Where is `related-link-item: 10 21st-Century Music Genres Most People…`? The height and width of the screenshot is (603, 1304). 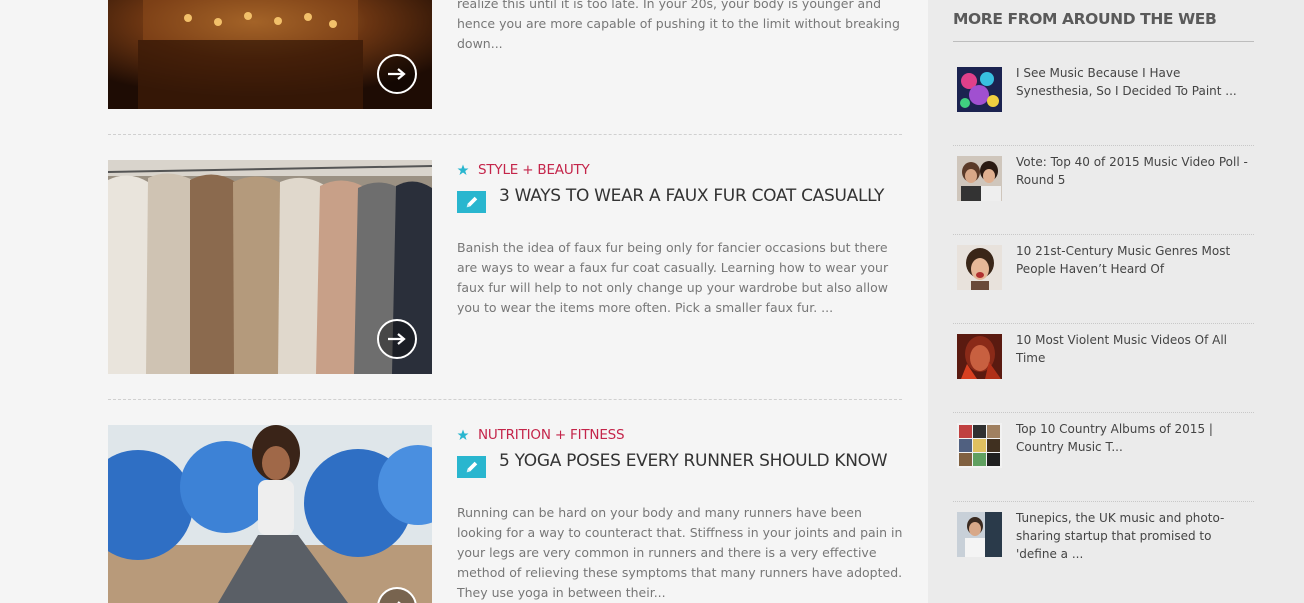
related-link-item: 10 21st-Century Music Genres Most People… is located at coordinates (1103, 279).